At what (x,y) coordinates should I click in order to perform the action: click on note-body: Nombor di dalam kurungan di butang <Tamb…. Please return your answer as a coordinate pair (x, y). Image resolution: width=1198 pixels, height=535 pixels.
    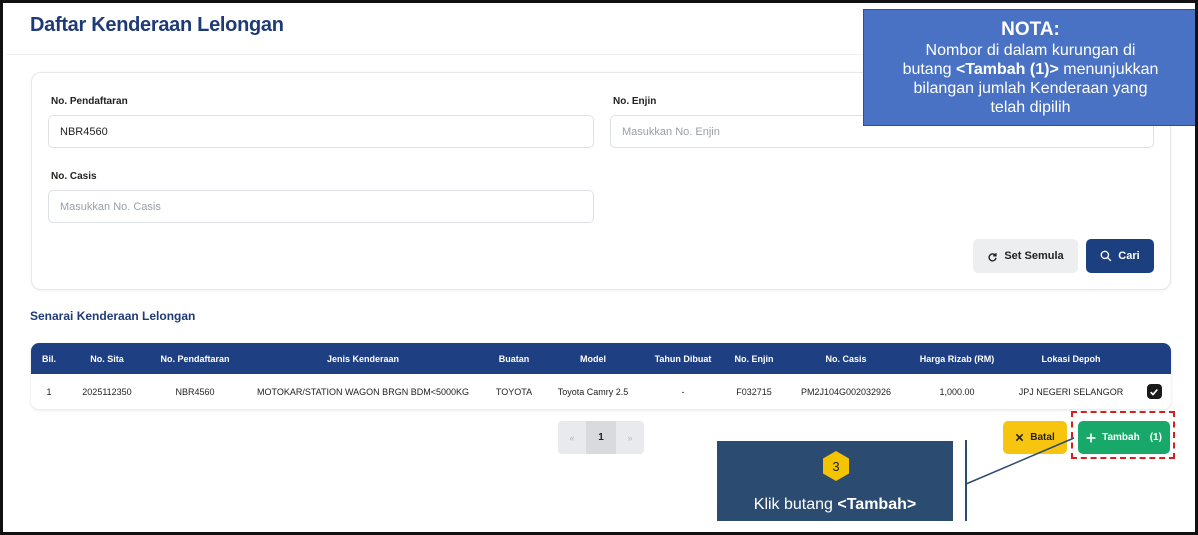
    Looking at the image, I should click on (1029, 79).